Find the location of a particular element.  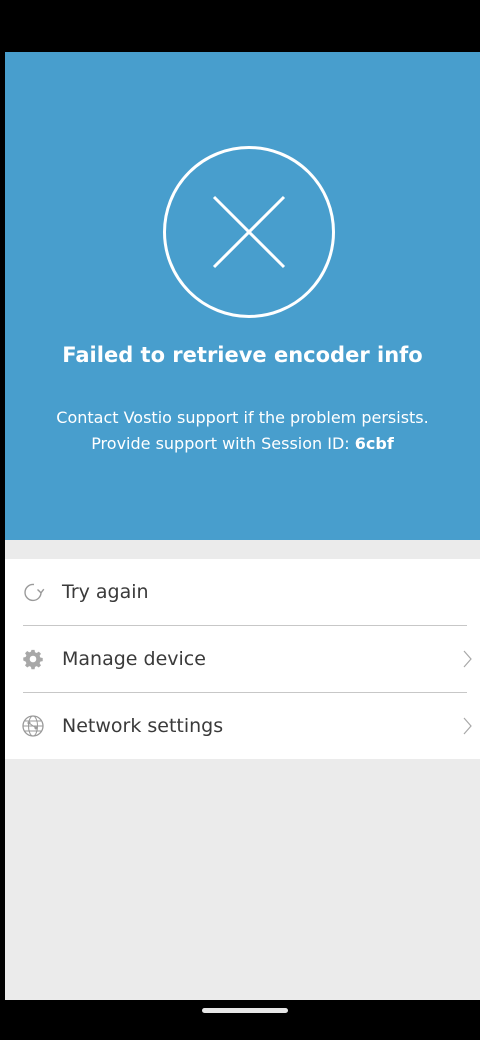

try-again-button: Try again is located at coordinates (242, 592).